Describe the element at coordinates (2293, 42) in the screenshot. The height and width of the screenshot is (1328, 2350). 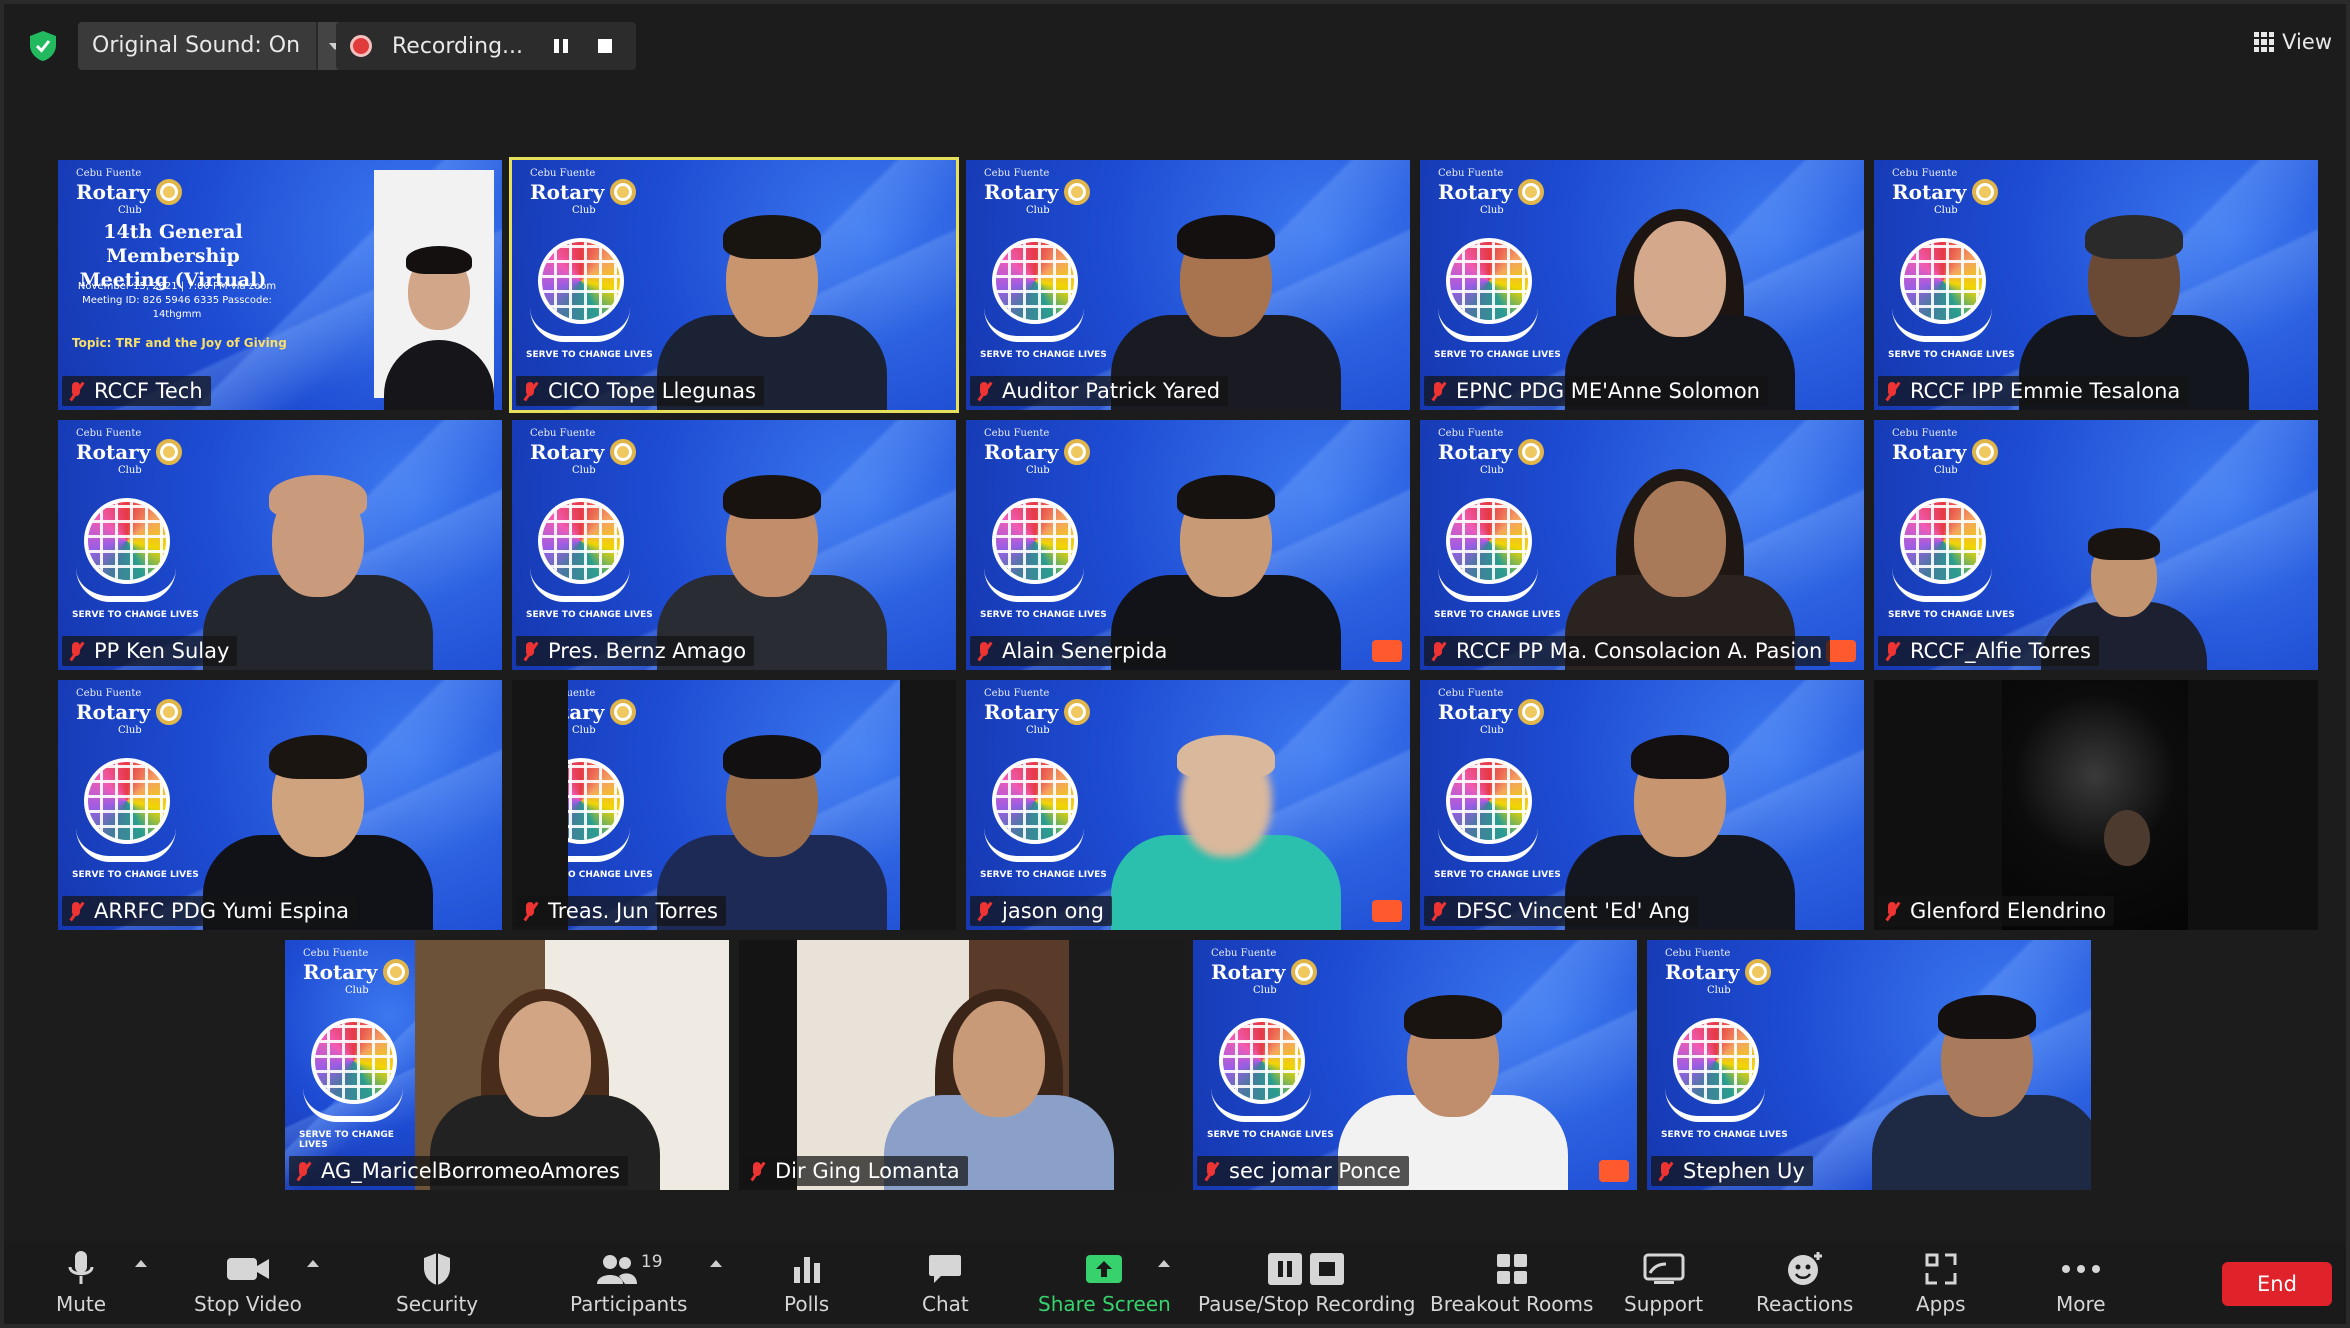
I see `view-button: View` at that location.